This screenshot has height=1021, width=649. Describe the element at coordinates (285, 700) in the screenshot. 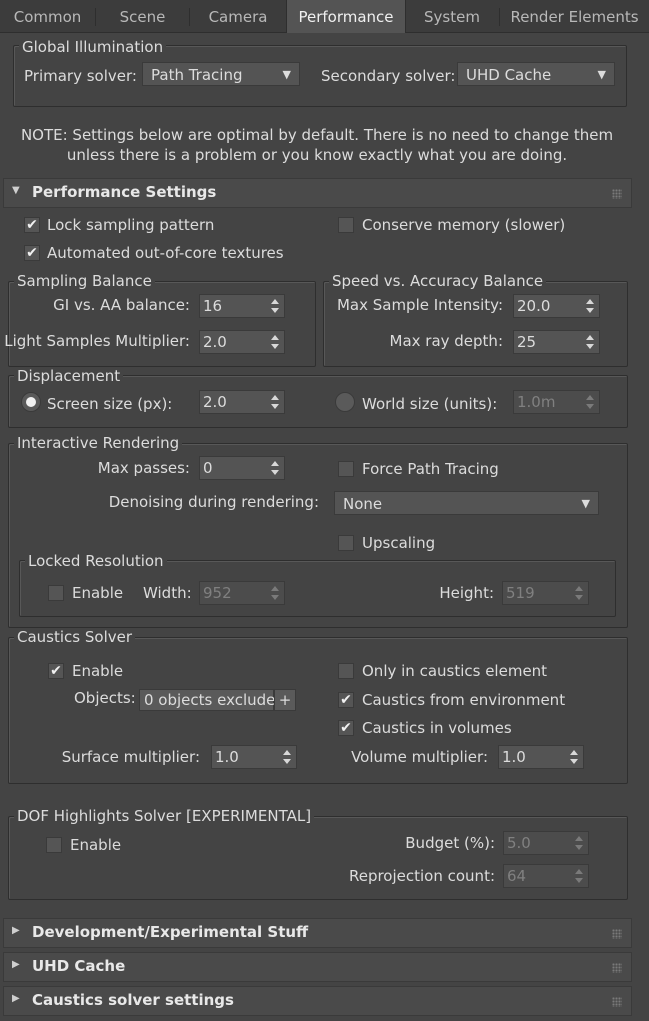

I see `add-objects-button: +` at that location.